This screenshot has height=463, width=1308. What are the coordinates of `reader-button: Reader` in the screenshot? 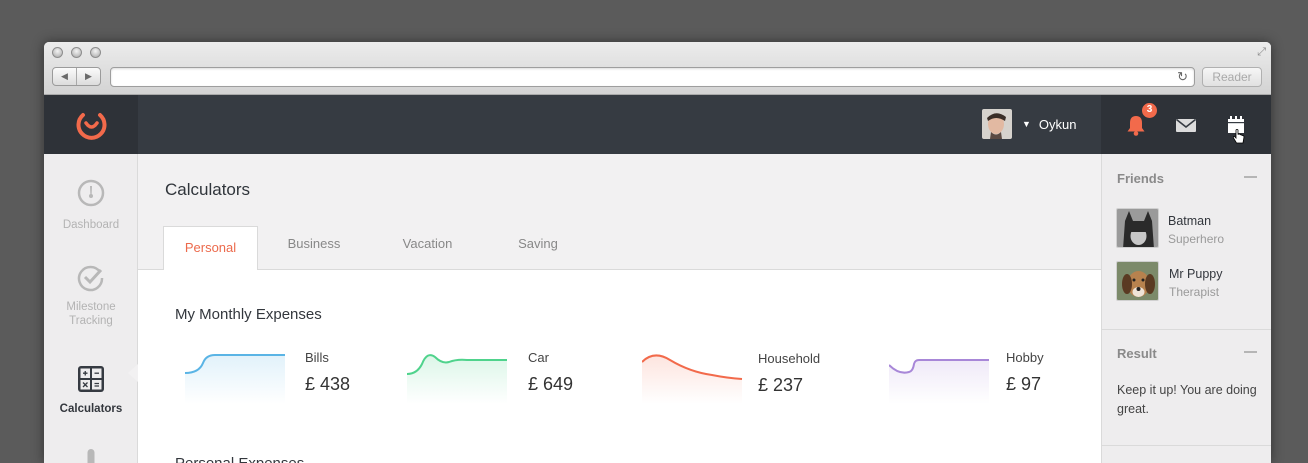 It's located at (1232, 77).